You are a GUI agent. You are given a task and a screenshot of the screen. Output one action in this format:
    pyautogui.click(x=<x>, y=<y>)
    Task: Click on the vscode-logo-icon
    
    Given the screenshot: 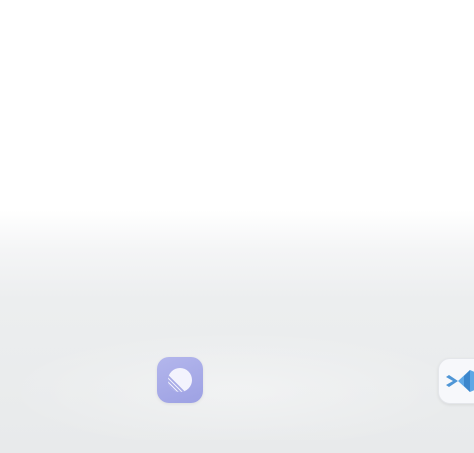 What is the action you would take?
    pyautogui.click(x=460, y=381)
    